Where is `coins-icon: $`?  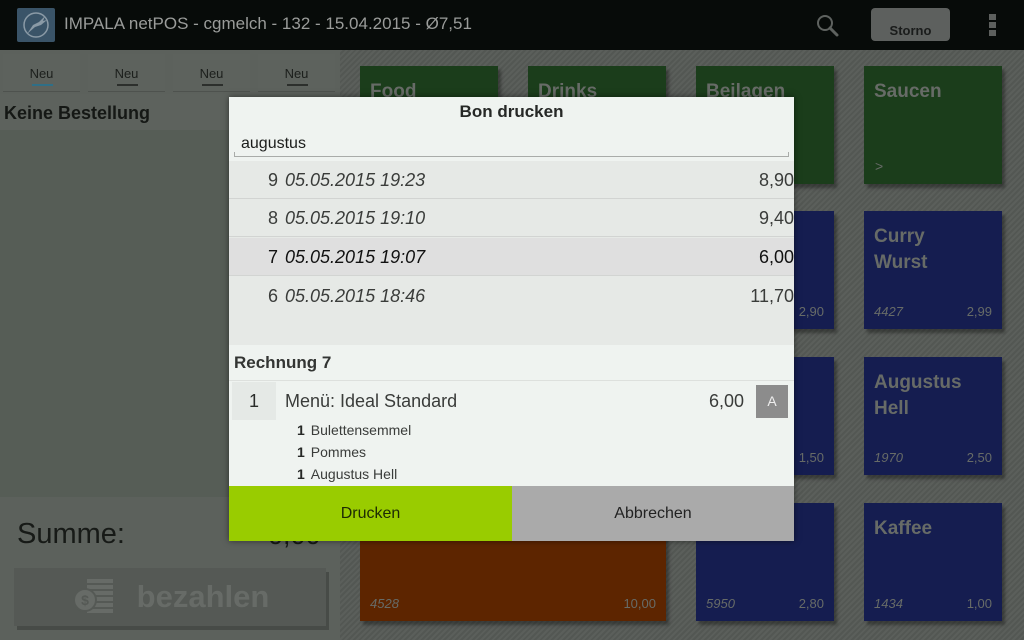
coins-icon: $ is located at coordinates (95, 597).